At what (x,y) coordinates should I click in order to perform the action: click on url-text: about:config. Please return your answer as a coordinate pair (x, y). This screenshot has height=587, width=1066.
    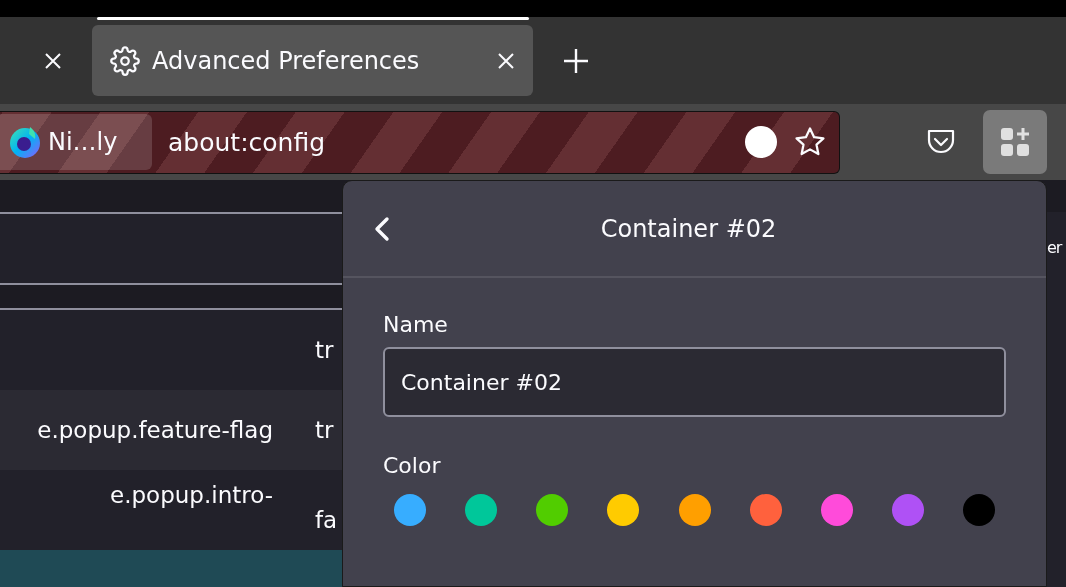
    Looking at the image, I should click on (448, 142).